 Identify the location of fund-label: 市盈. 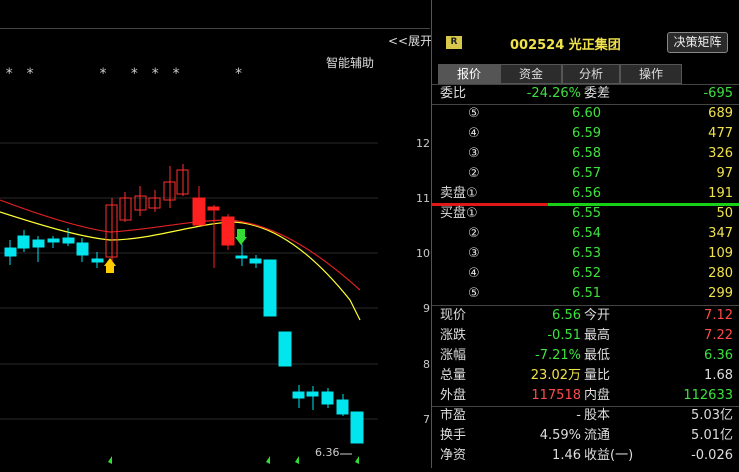
(453, 415).